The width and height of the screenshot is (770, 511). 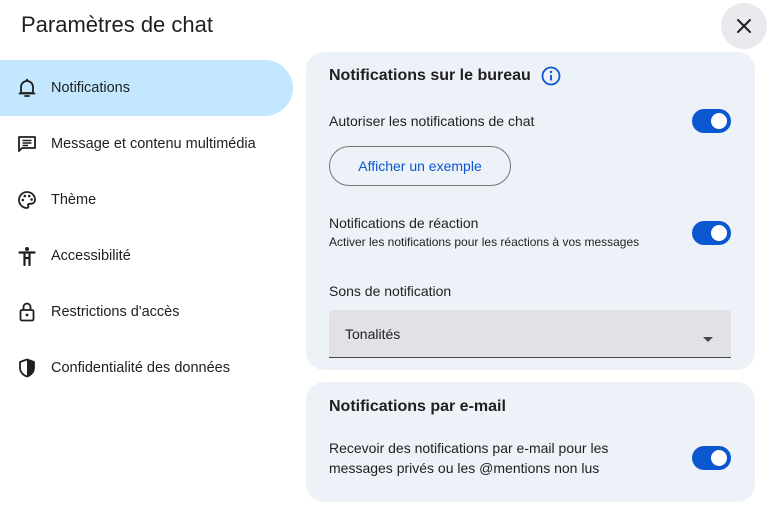 What do you see at coordinates (404, 223) in the screenshot?
I see `reaction-notifications-label: Notifications de réaction` at bounding box center [404, 223].